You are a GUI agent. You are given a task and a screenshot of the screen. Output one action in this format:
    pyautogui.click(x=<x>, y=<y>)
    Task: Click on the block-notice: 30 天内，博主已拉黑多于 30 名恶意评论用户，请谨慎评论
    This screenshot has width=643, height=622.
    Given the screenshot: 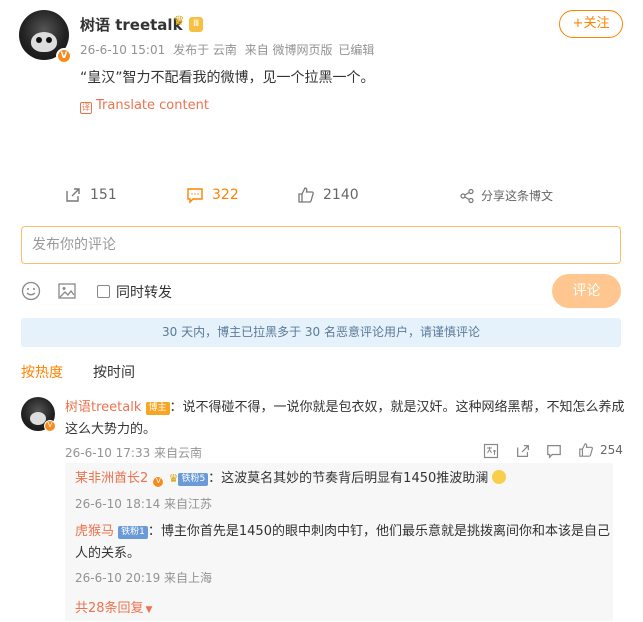 What is the action you would take?
    pyautogui.click(x=321, y=332)
    